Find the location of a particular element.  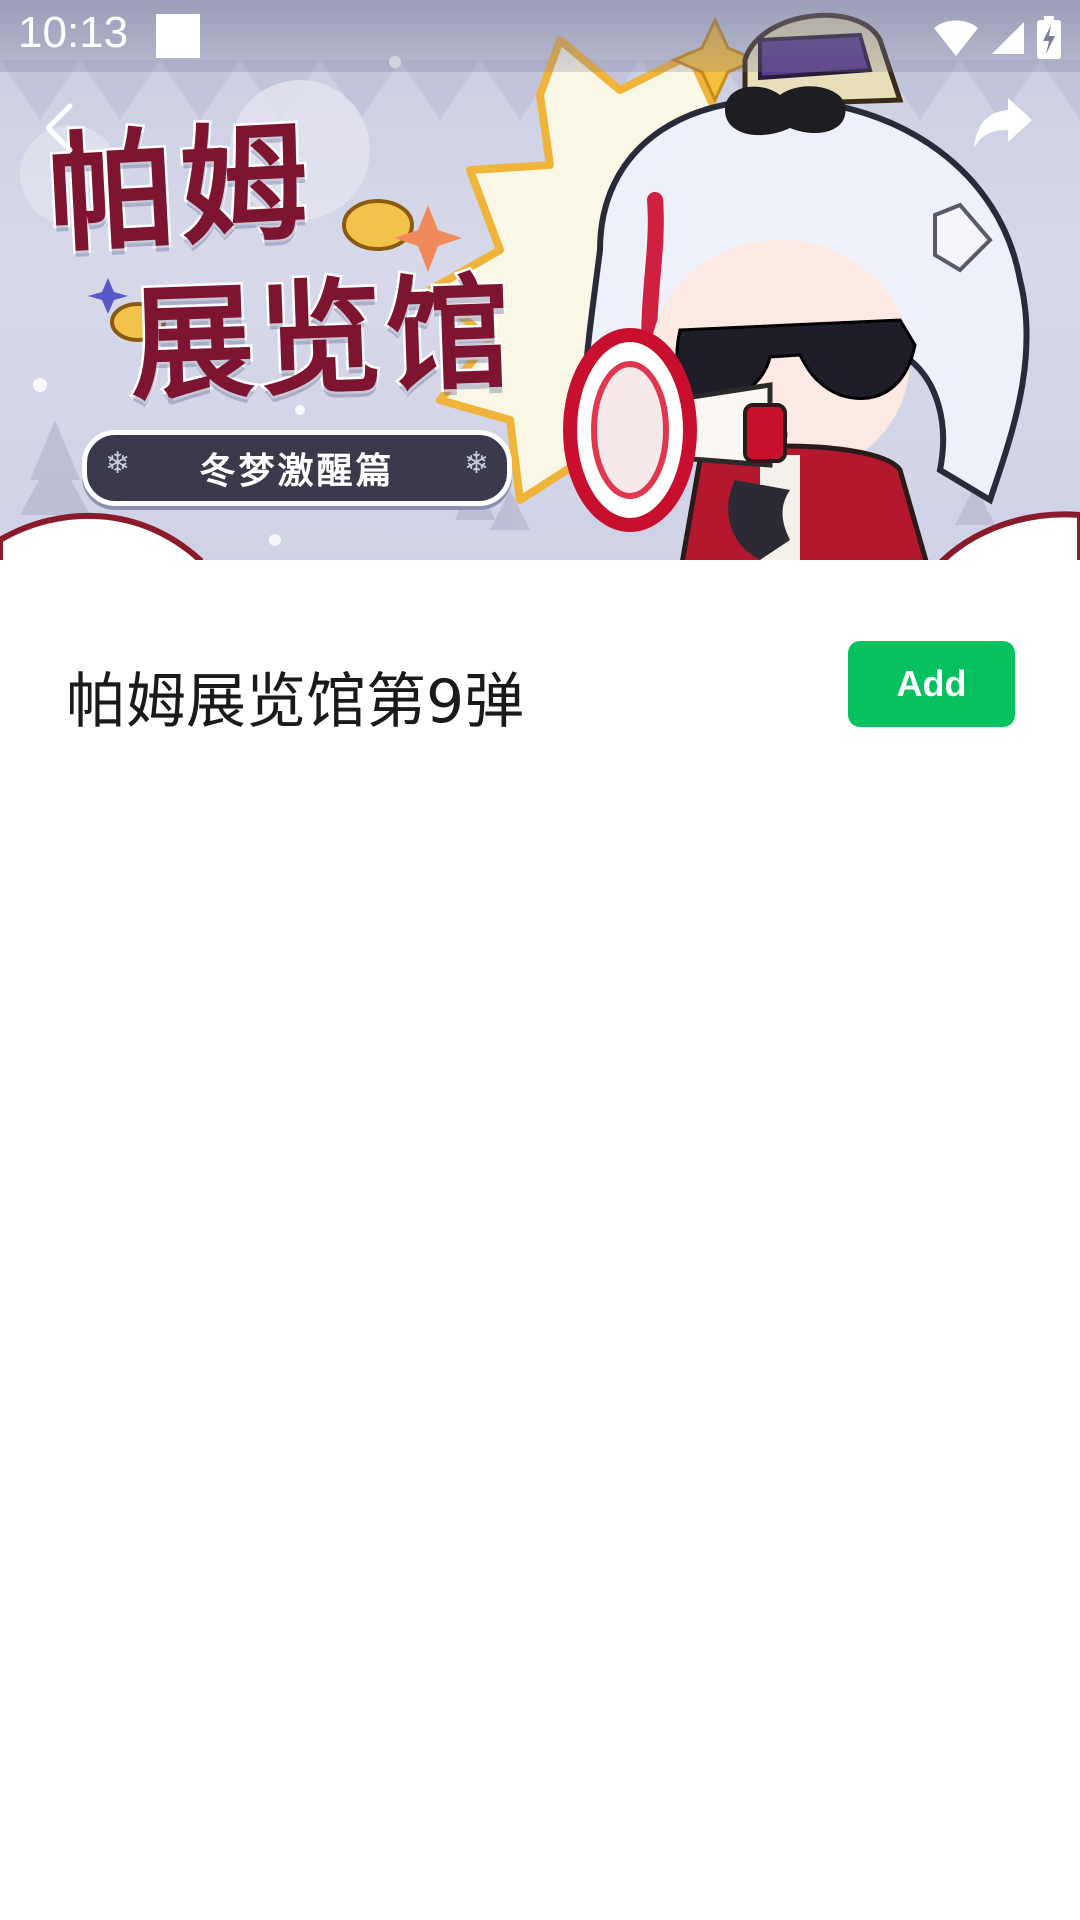

add-button: Add is located at coordinates (931, 684).